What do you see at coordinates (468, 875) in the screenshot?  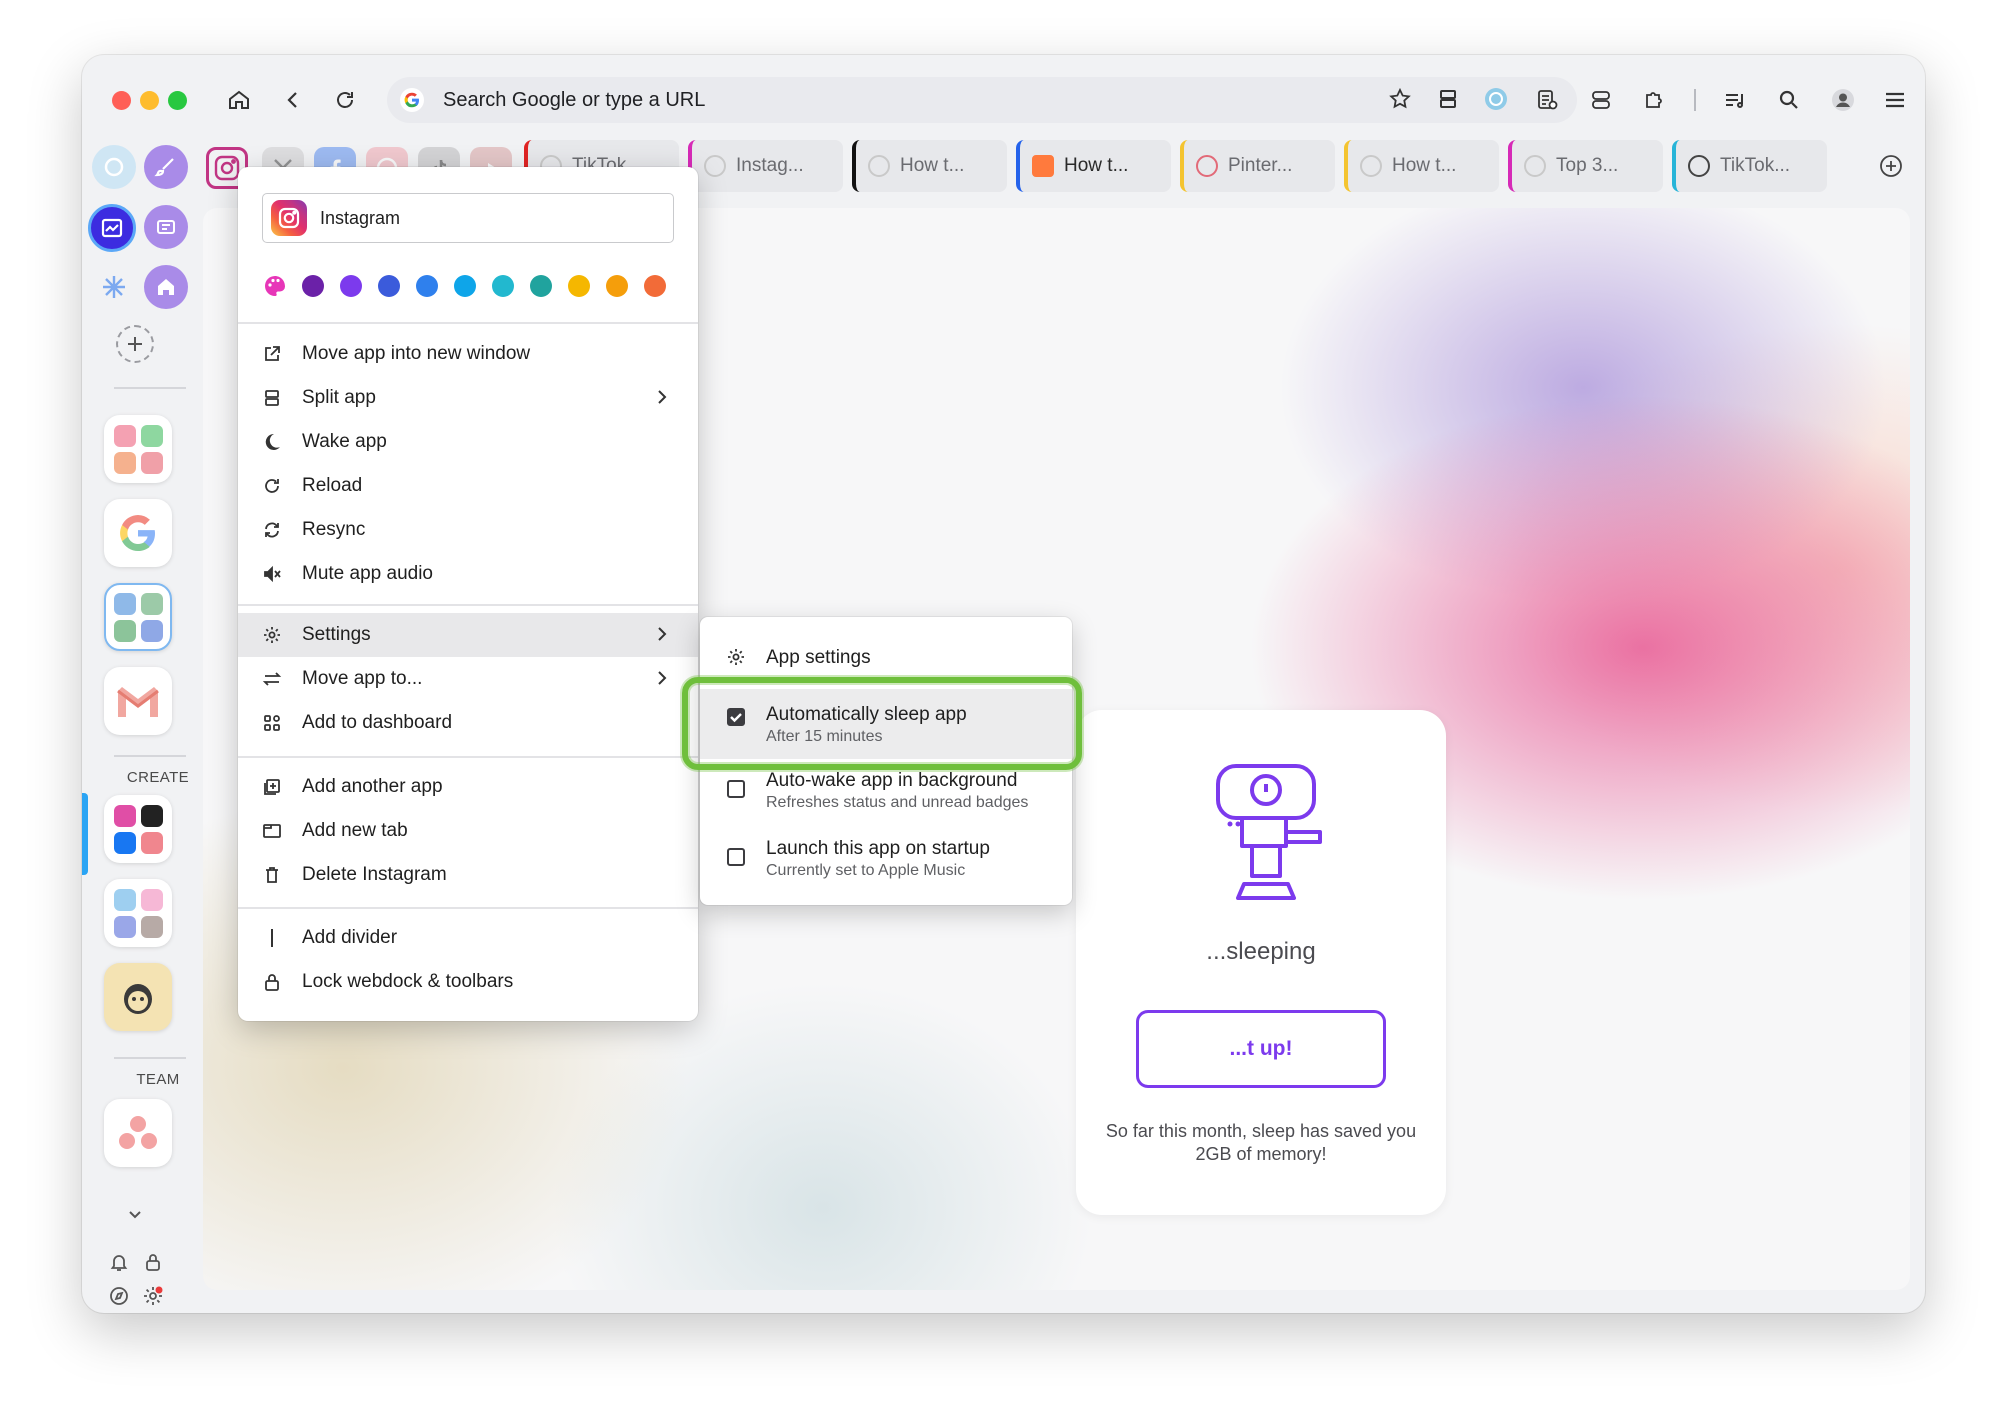 I see `delete-app-item: Delete Instagram` at bounding box center [468, 875].